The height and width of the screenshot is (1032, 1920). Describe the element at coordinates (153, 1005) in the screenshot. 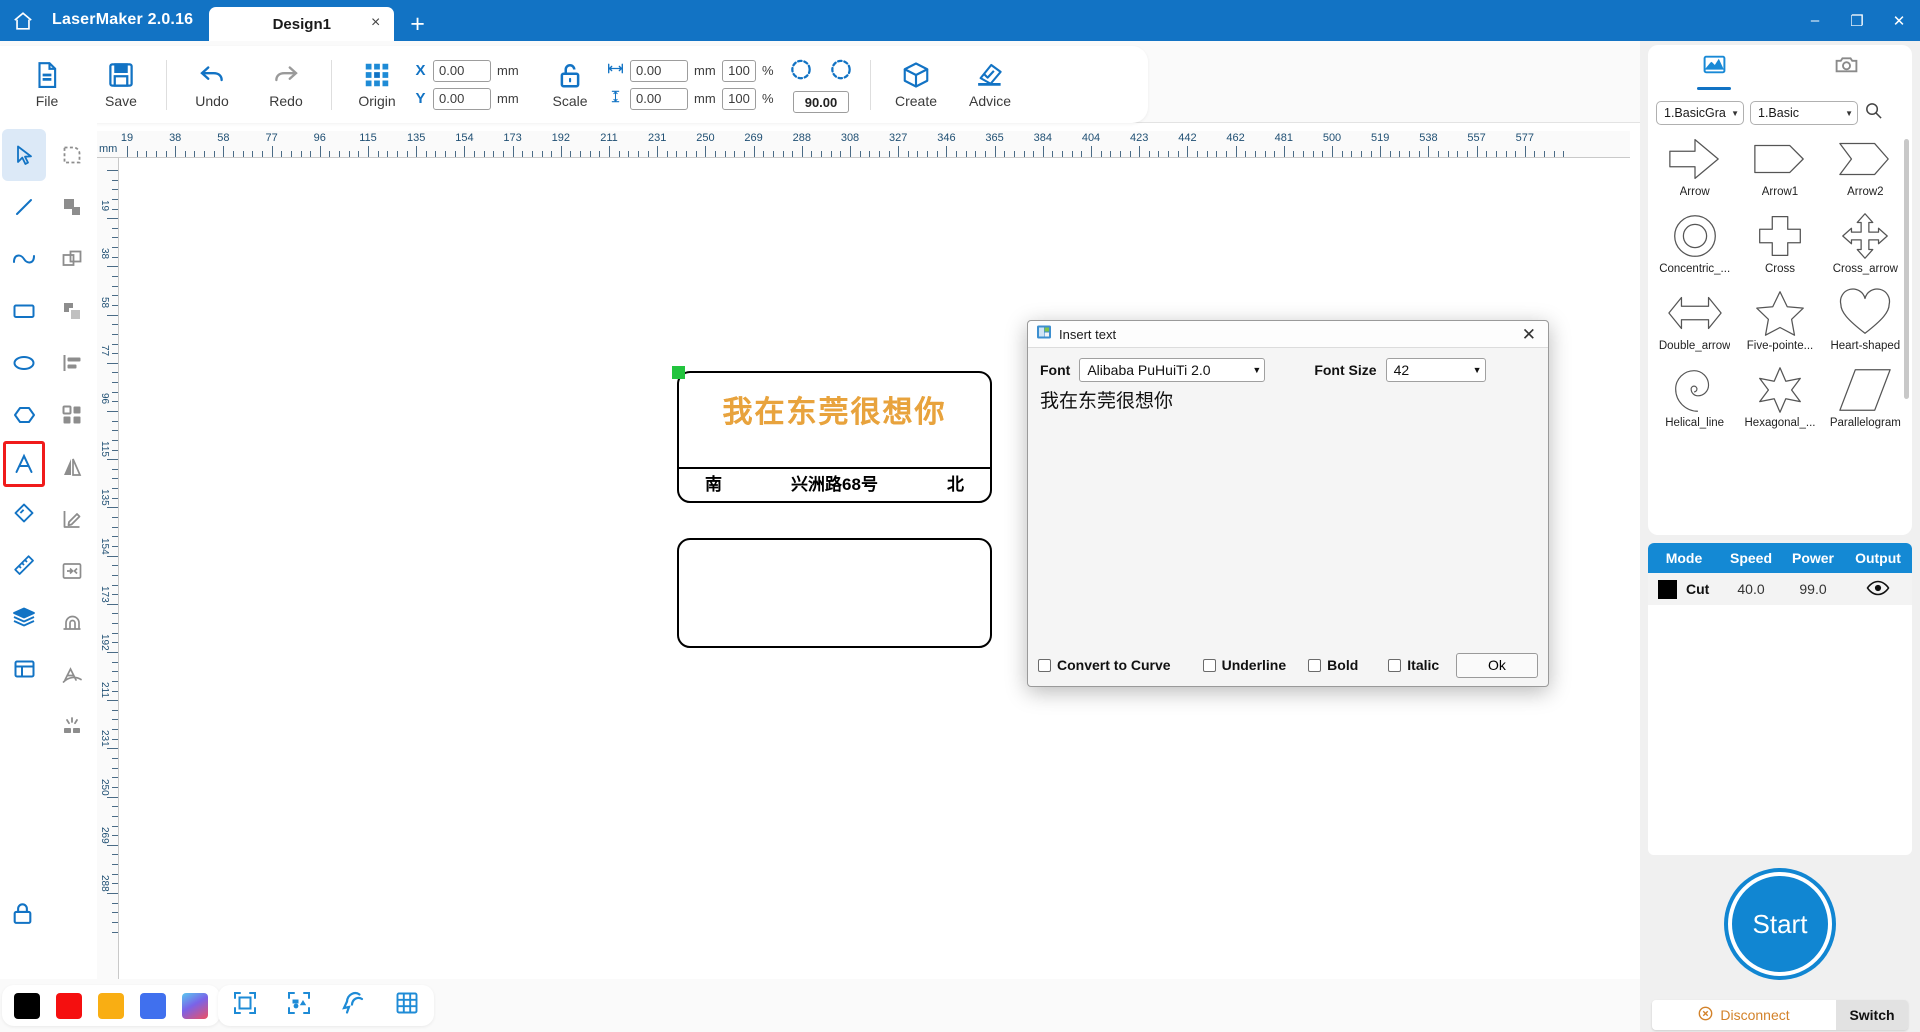

I see `color-swatch-blue` at that location.